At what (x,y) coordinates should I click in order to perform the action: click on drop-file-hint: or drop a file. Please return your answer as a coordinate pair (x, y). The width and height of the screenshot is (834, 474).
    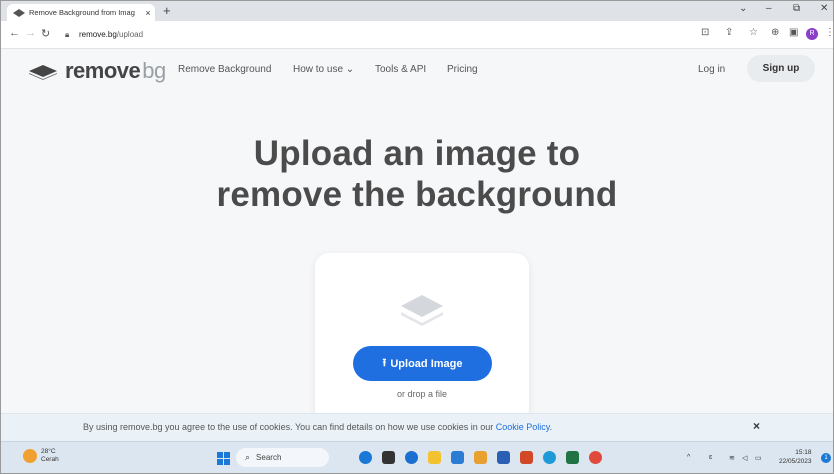
    Looking at the image, I should click on (422, 394).